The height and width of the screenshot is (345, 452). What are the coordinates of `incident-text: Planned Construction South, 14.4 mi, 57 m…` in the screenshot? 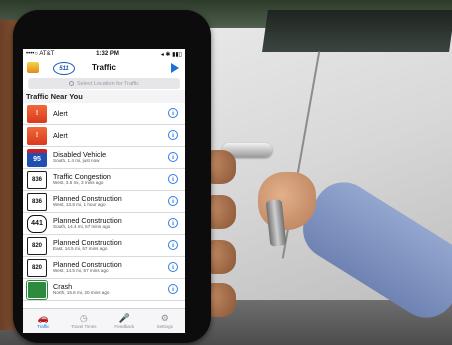 It's located at (119, 223).